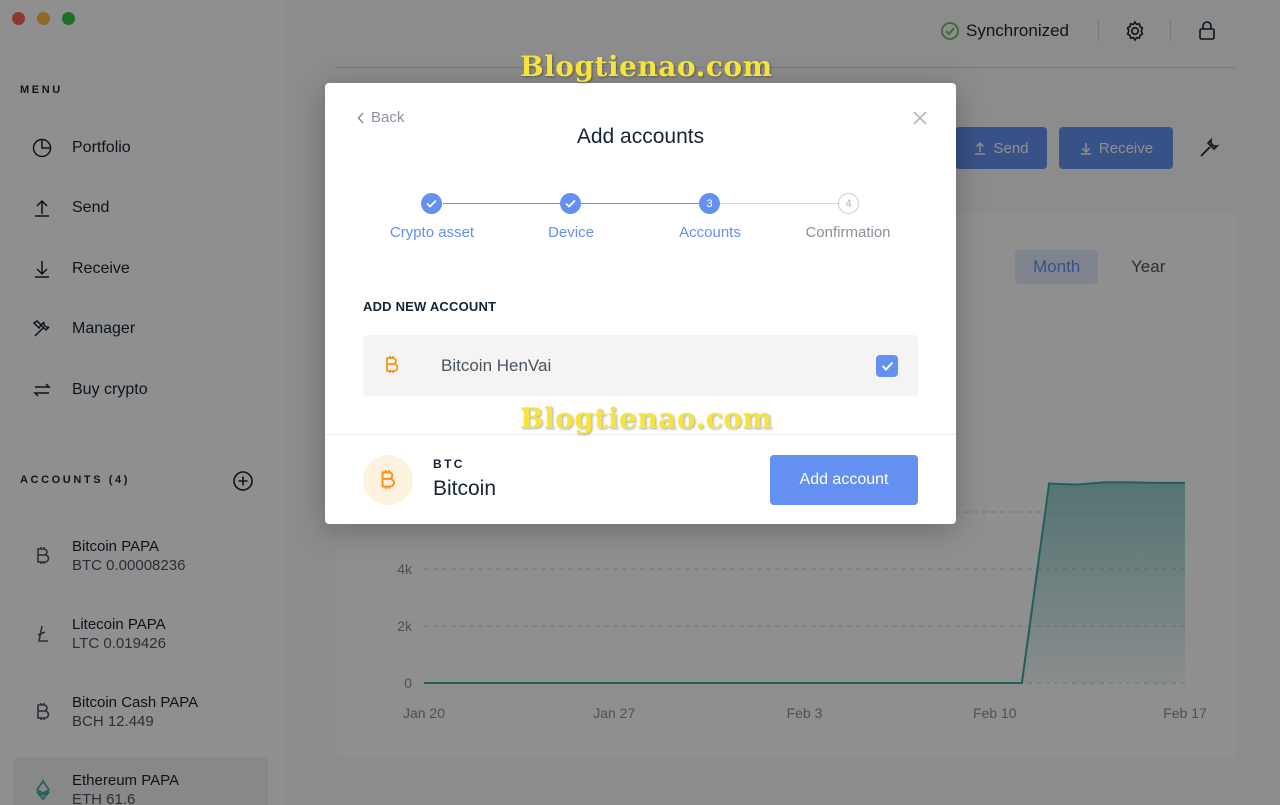  I want to click on new-account-row: Bitcoin HenVai, so click(640, 365).